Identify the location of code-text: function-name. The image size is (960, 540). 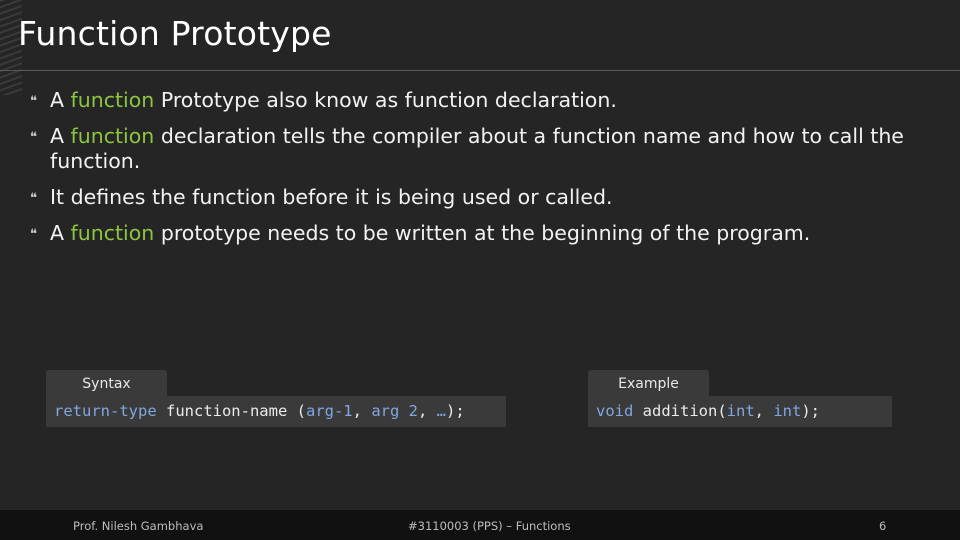
(226, 411).